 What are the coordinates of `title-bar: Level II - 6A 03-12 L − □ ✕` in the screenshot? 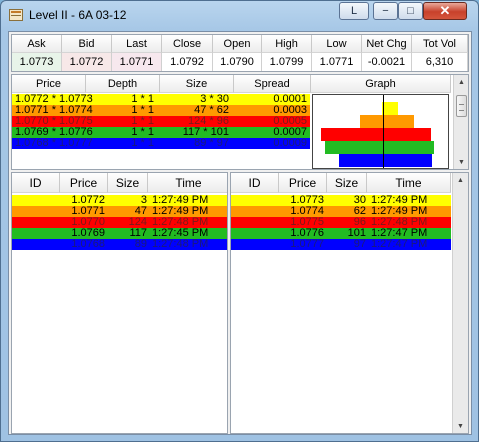 It's located at (239, 15).